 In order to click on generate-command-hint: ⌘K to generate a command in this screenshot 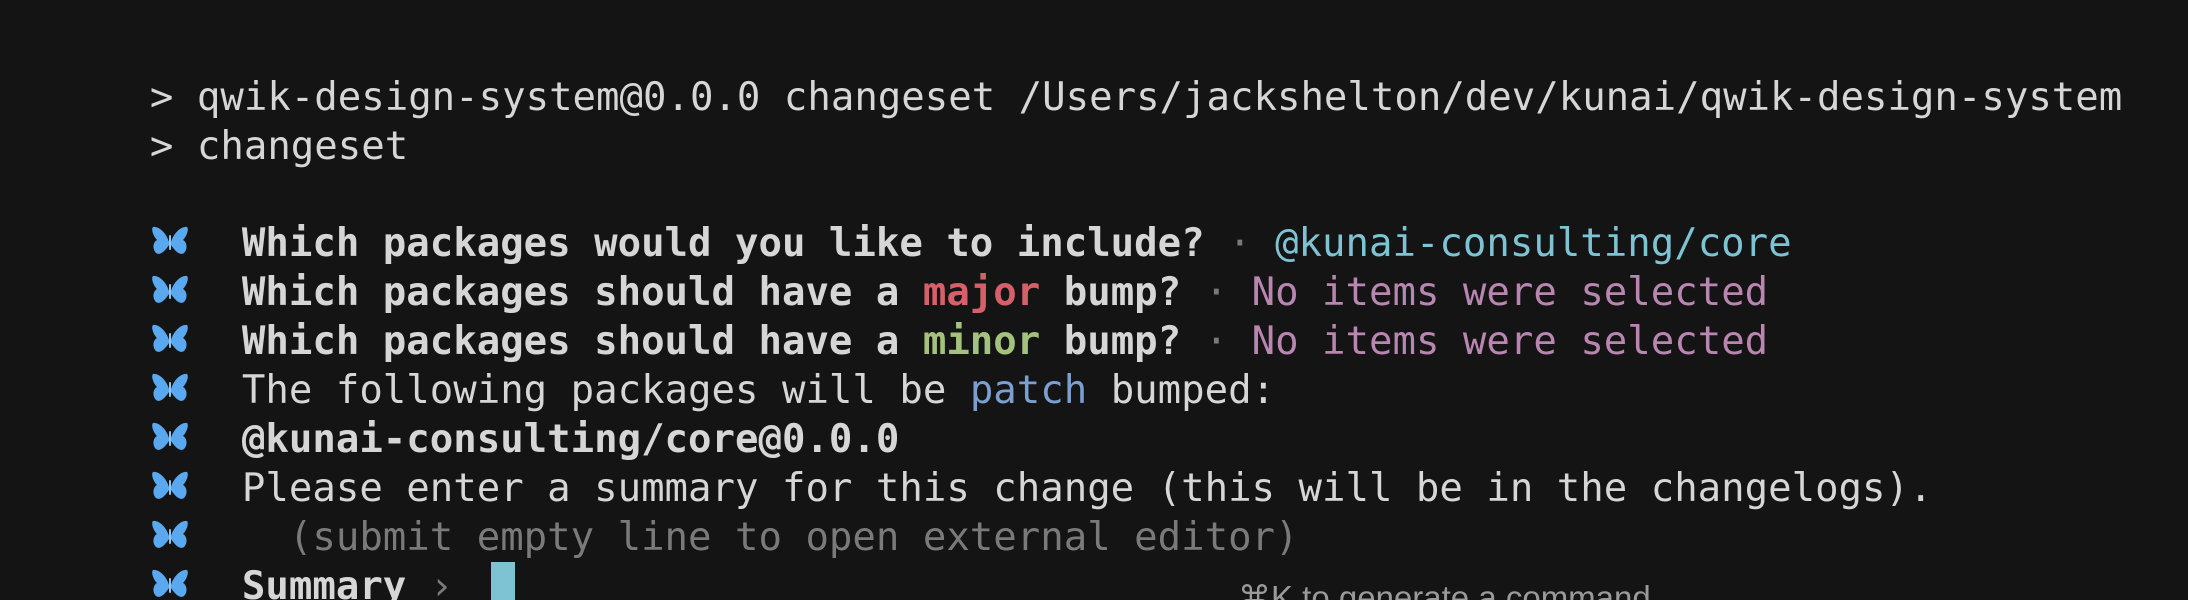, I will do `click(1444, 589)`.